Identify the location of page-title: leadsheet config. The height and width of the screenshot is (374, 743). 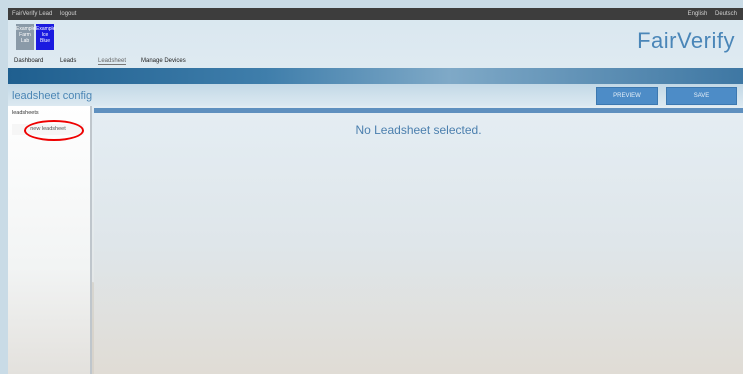
(52, 96).